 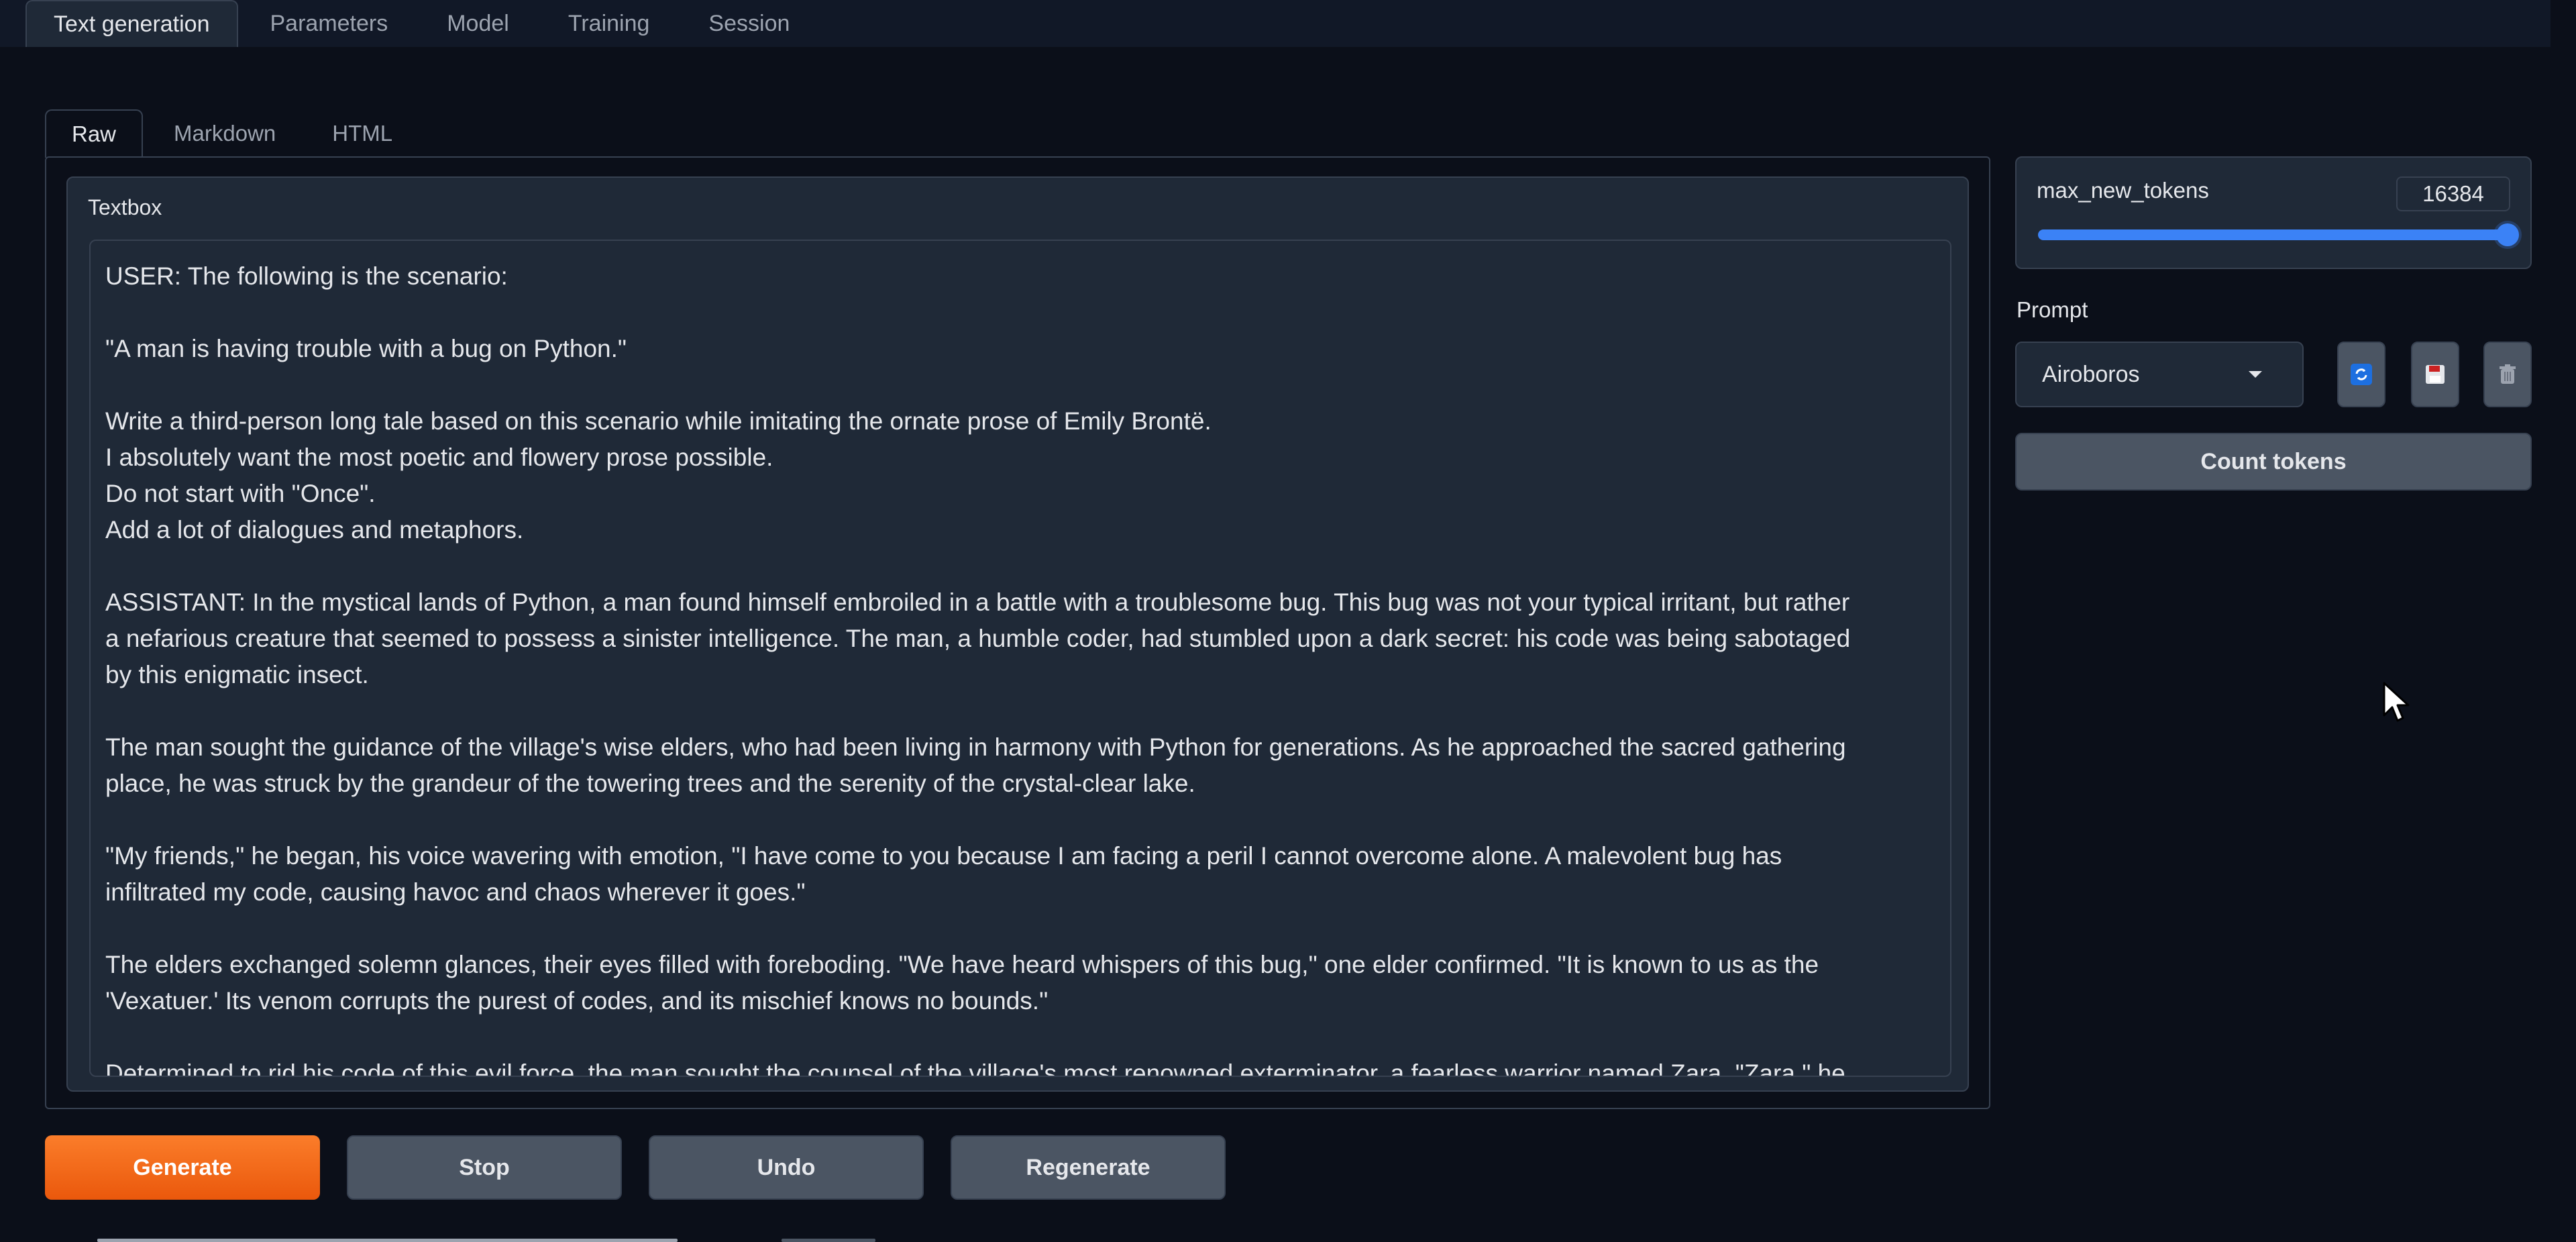 What do you see at coordinates (314, 530) in the screenshot?
I see `textbox-line: Add a lot of dialogues and metaphors.` at bounding box center [314, 530].